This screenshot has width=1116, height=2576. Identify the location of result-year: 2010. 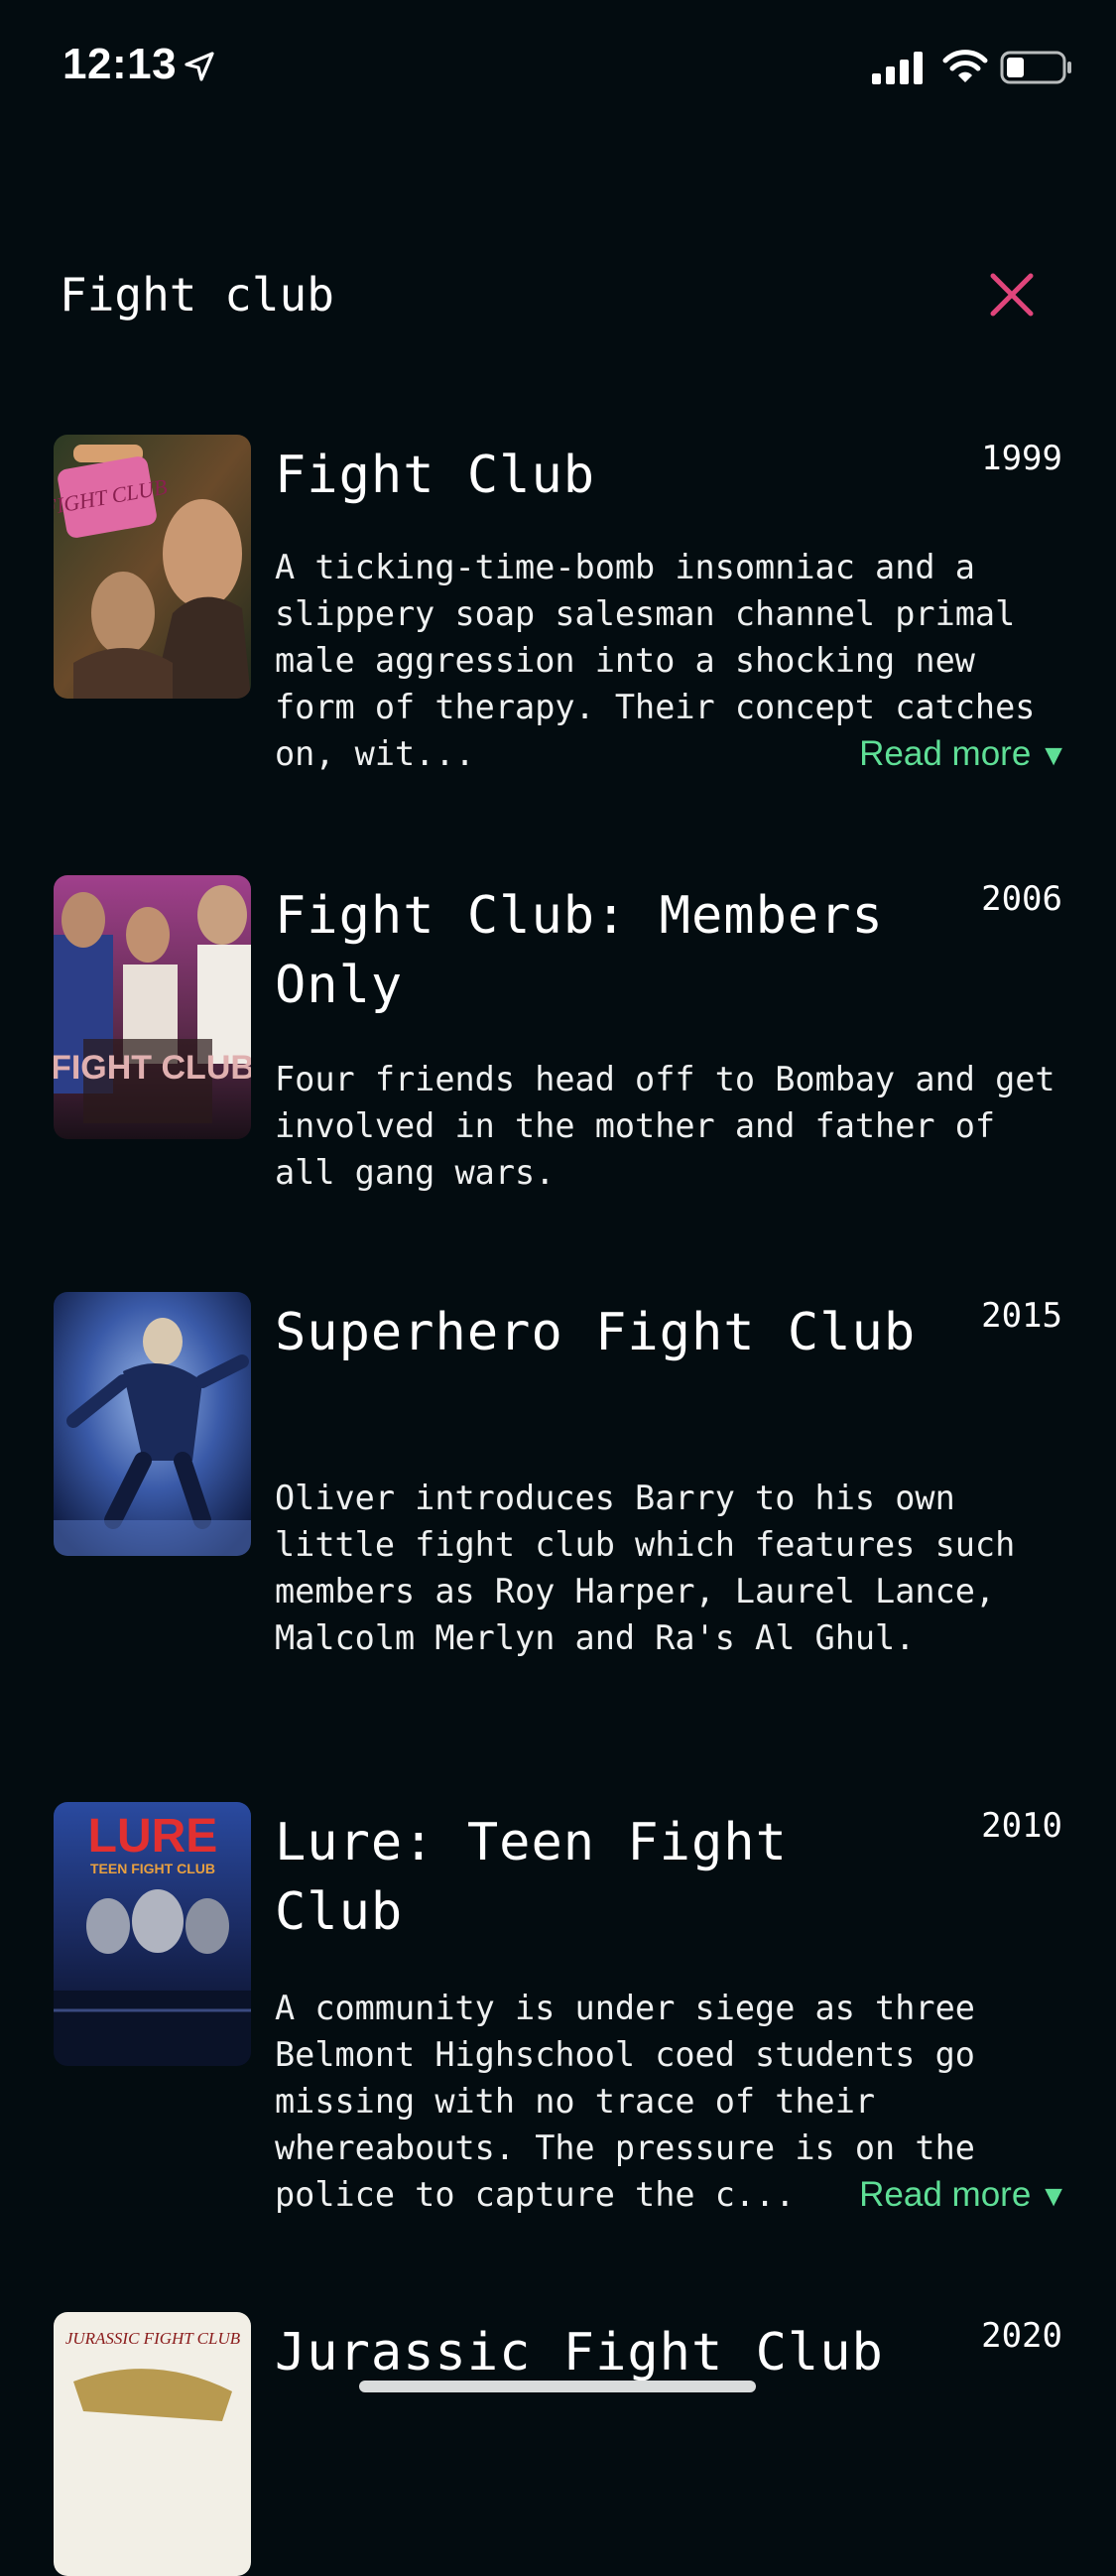
(1021, 1826).